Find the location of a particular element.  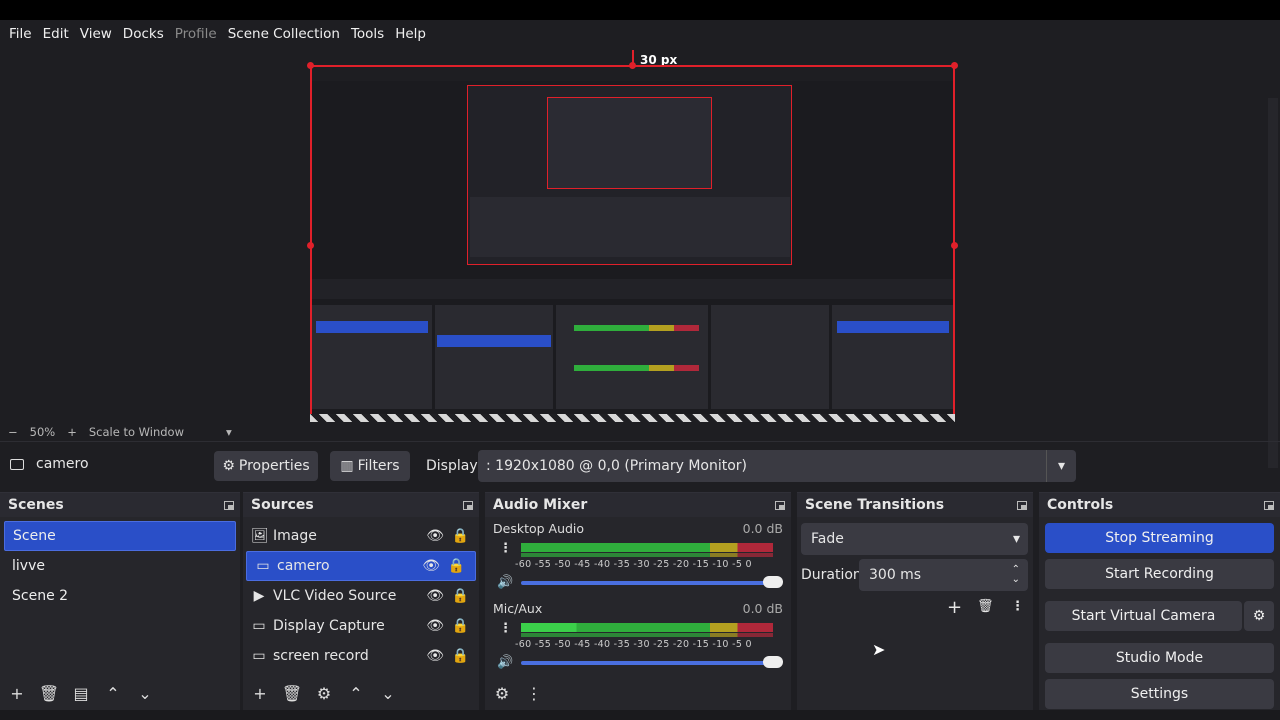

scenes-dock: Scenes Scene livve Scene 2 + 🗑 ▤ ⌃ ⌄ is located at coordinates (120, 601).